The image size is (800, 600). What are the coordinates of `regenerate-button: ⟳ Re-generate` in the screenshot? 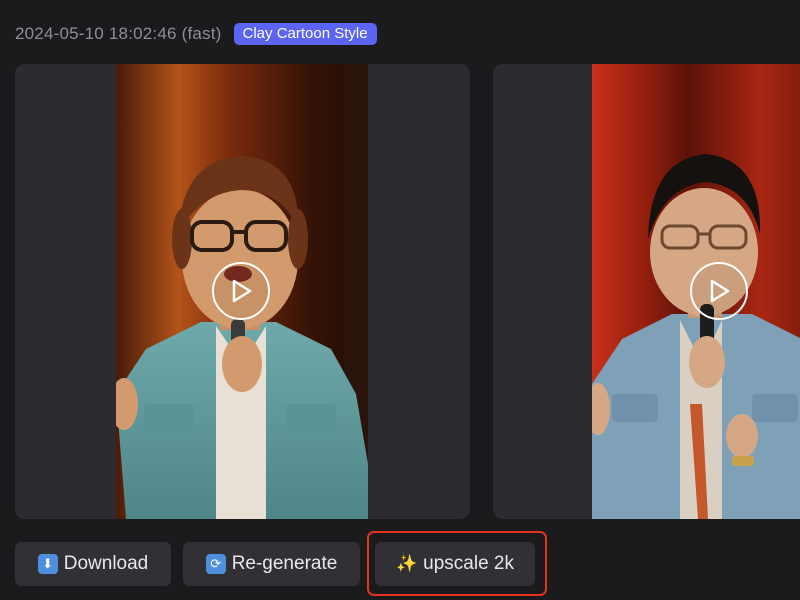 It's located at (271, 564).